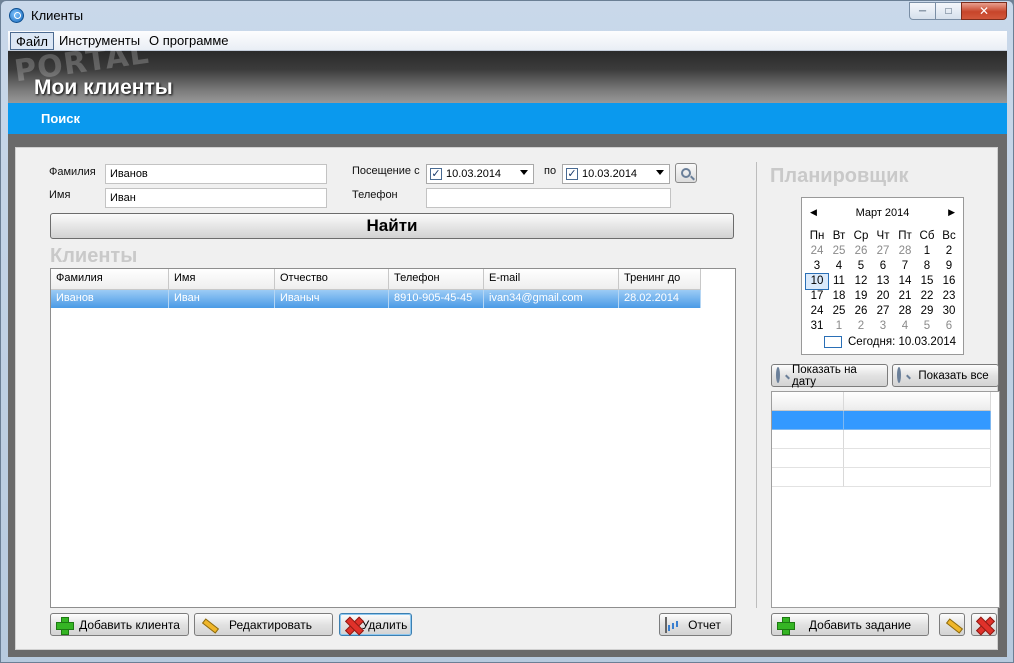 The image size is (1014, 663). What do you see at coordinates (263, 624) in the screenshot?
I see `edit-button: Редактировать` at bounding box center [263, 624].